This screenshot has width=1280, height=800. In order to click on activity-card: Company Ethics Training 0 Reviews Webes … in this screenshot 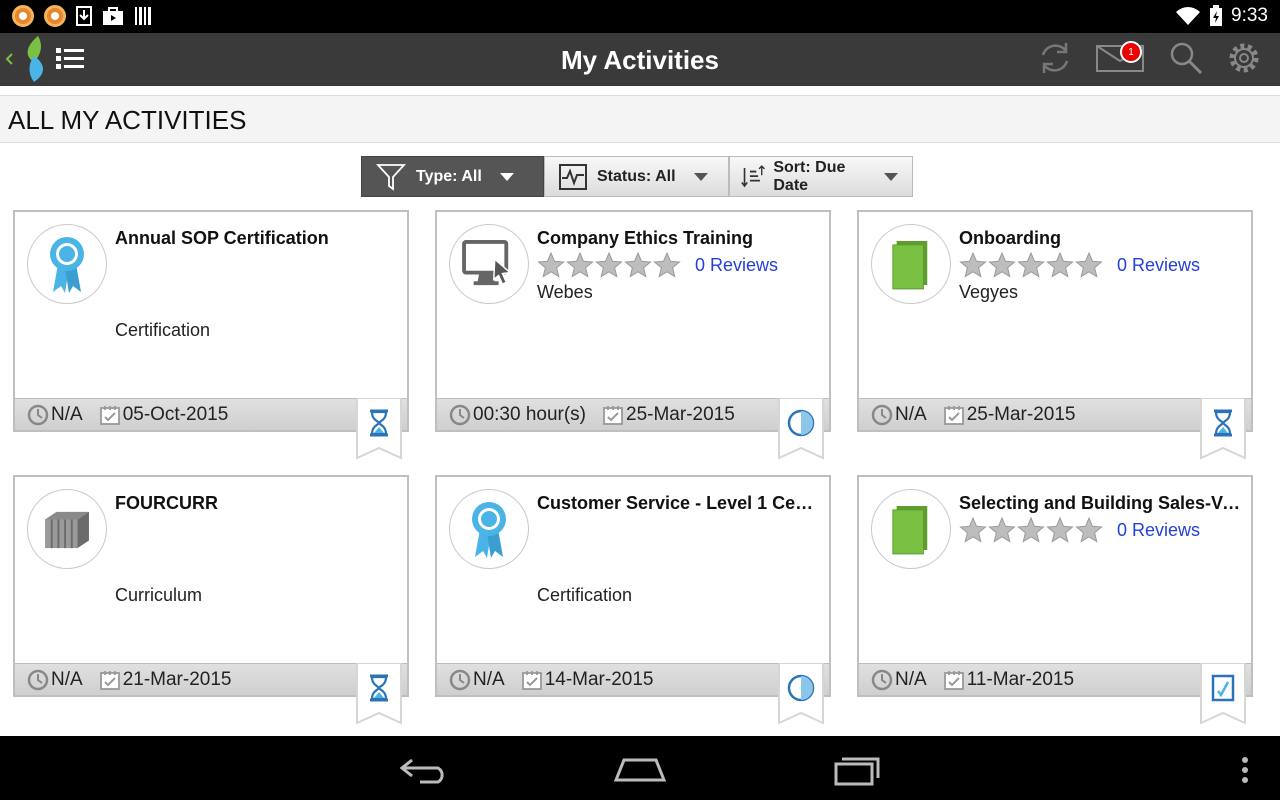, I will do `click(633, 321)`.